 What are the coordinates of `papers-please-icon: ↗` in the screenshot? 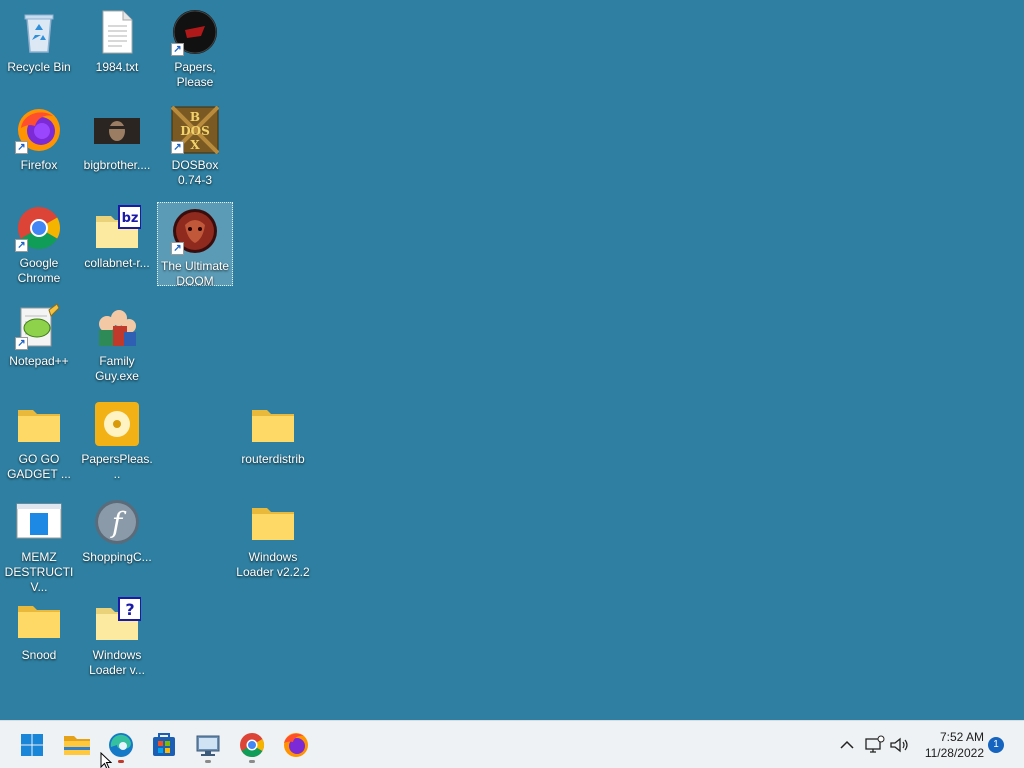 It's located at (195, 32).